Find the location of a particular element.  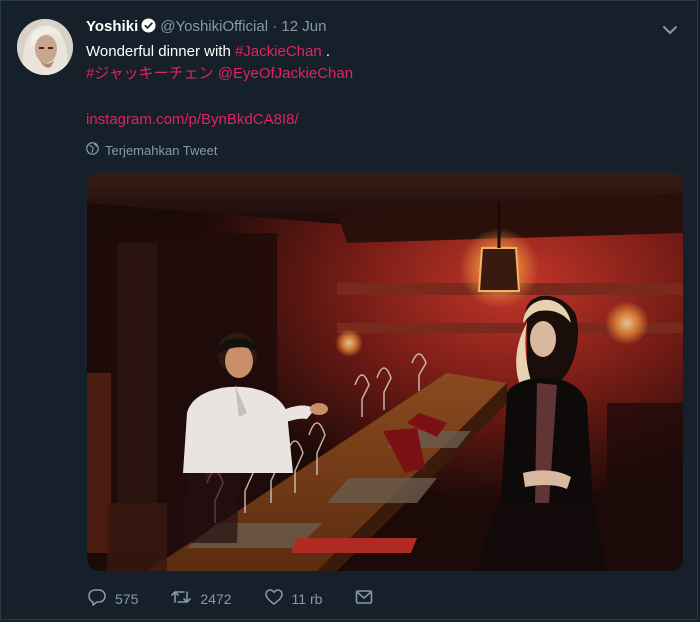

share-button is located at coordinates (364, 598).